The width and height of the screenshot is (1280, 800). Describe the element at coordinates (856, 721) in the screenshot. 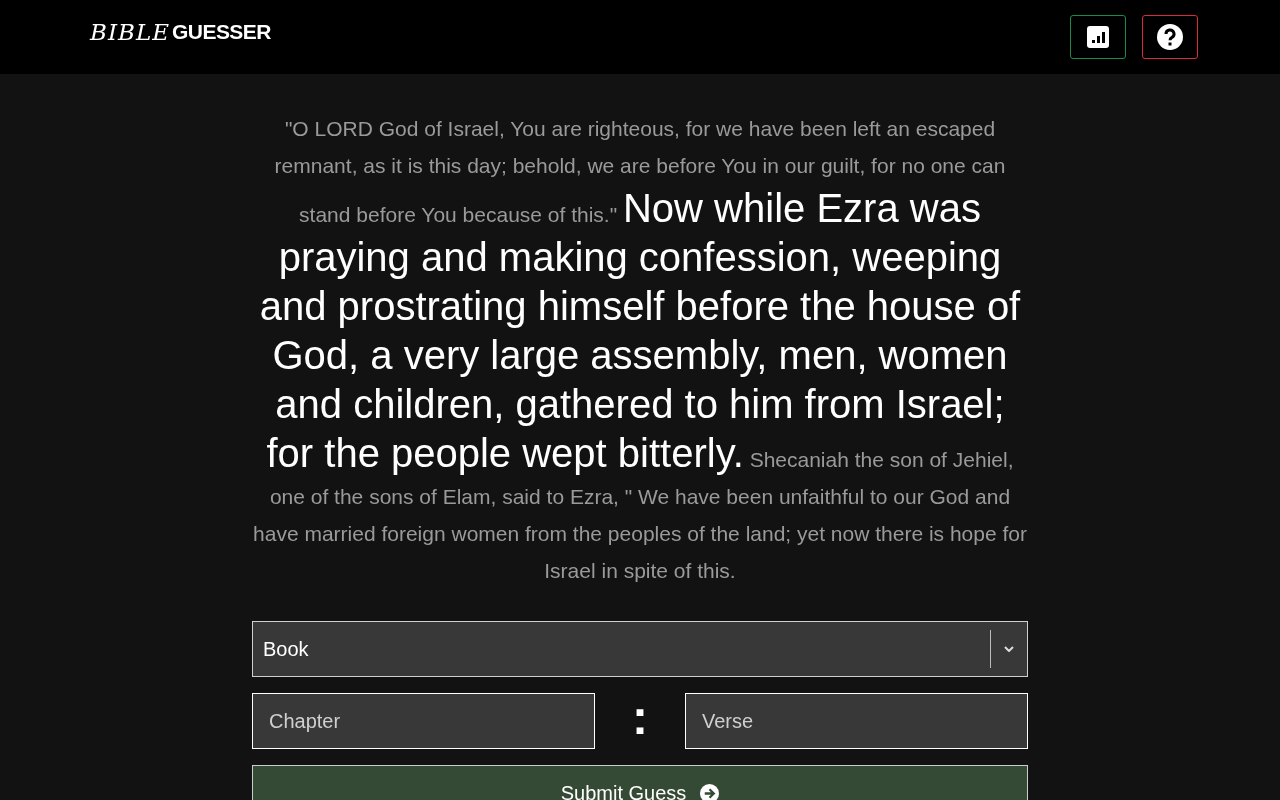

I see `verse-field: Verse` at that location.